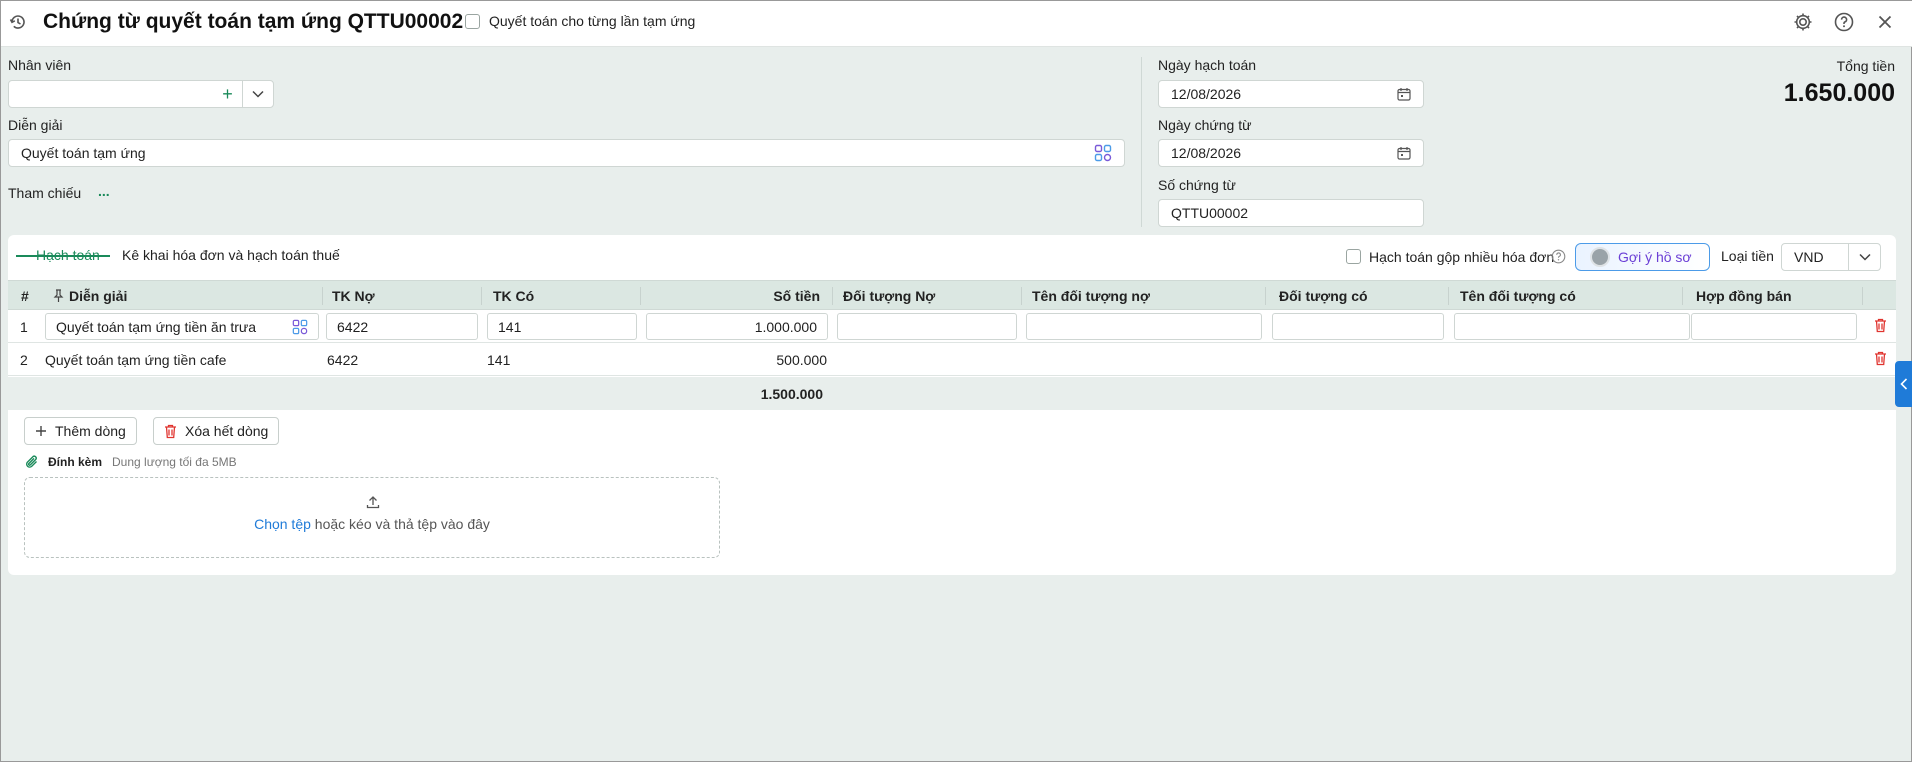 This screenshot has width=1912, height=762. What do you see at coordinates (1291, 153) in the screenshot?
I see `voucher-date-input: 12/08/2026` at bounding box center [1291, 153].